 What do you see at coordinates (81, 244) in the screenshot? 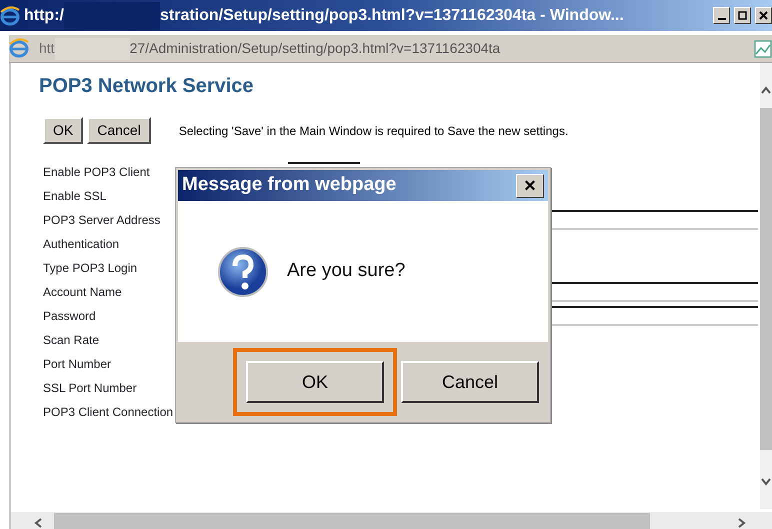
I see `field-label: Authentication` at bounding box center [81, 244].